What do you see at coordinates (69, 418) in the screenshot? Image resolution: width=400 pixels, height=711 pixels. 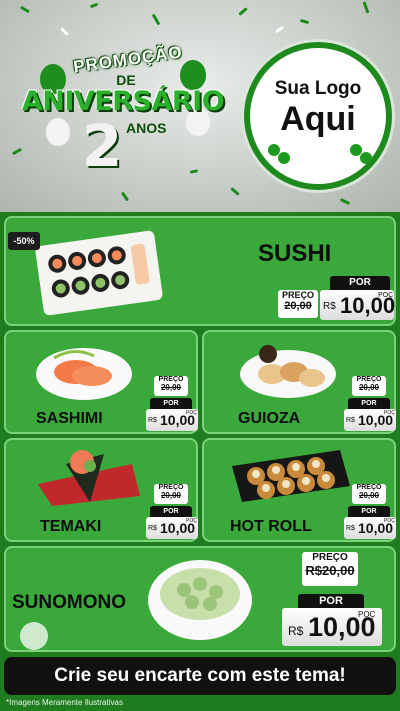 I see `product-name: SASHIMI` at bounding box center [69, 418].